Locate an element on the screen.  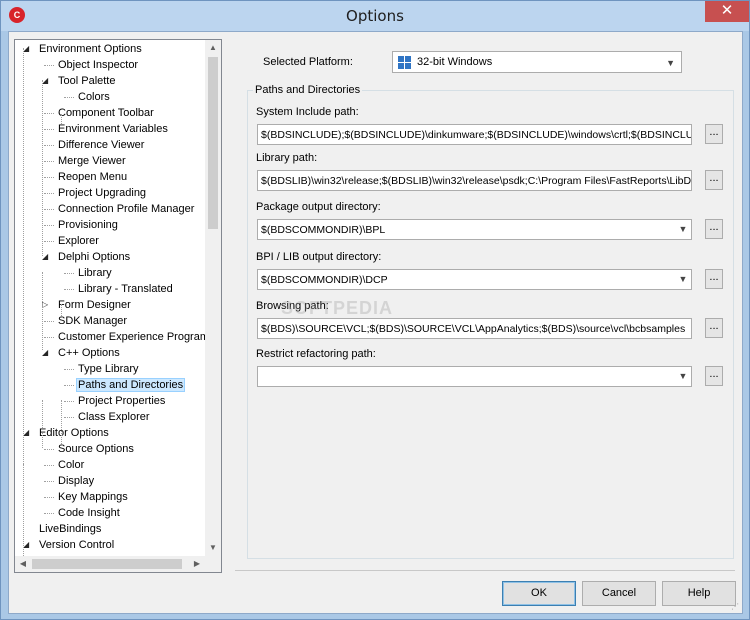
cancel-button: Cancel is located at coordinates (619, 593).